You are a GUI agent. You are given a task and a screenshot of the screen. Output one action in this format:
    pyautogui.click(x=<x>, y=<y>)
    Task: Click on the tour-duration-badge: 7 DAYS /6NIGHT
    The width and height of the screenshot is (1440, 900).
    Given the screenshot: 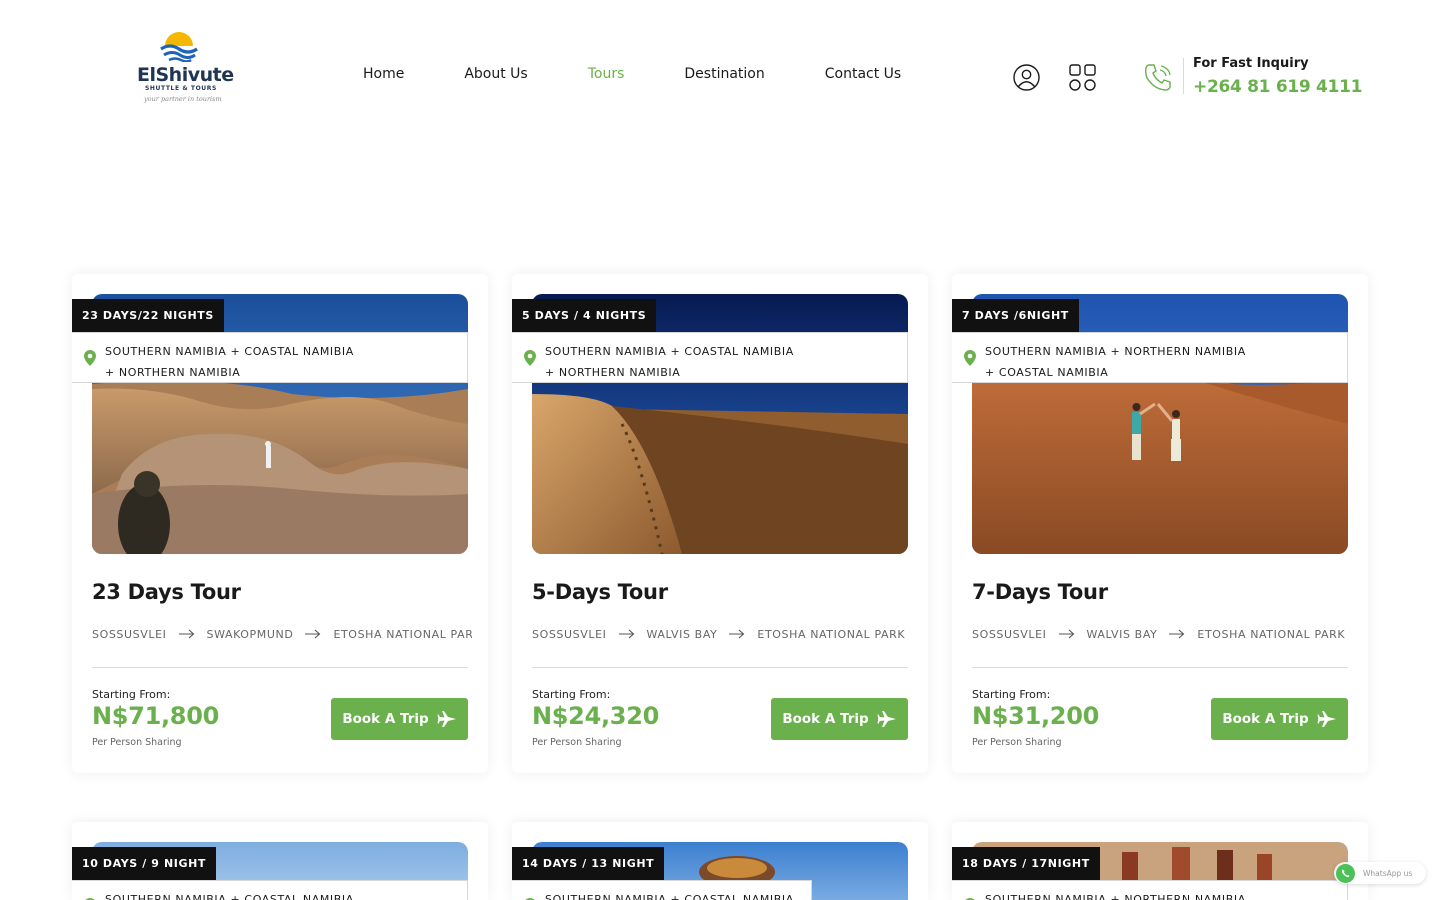 What is the action you would take?
    pyautogui.click(x=1015, y=315)
    